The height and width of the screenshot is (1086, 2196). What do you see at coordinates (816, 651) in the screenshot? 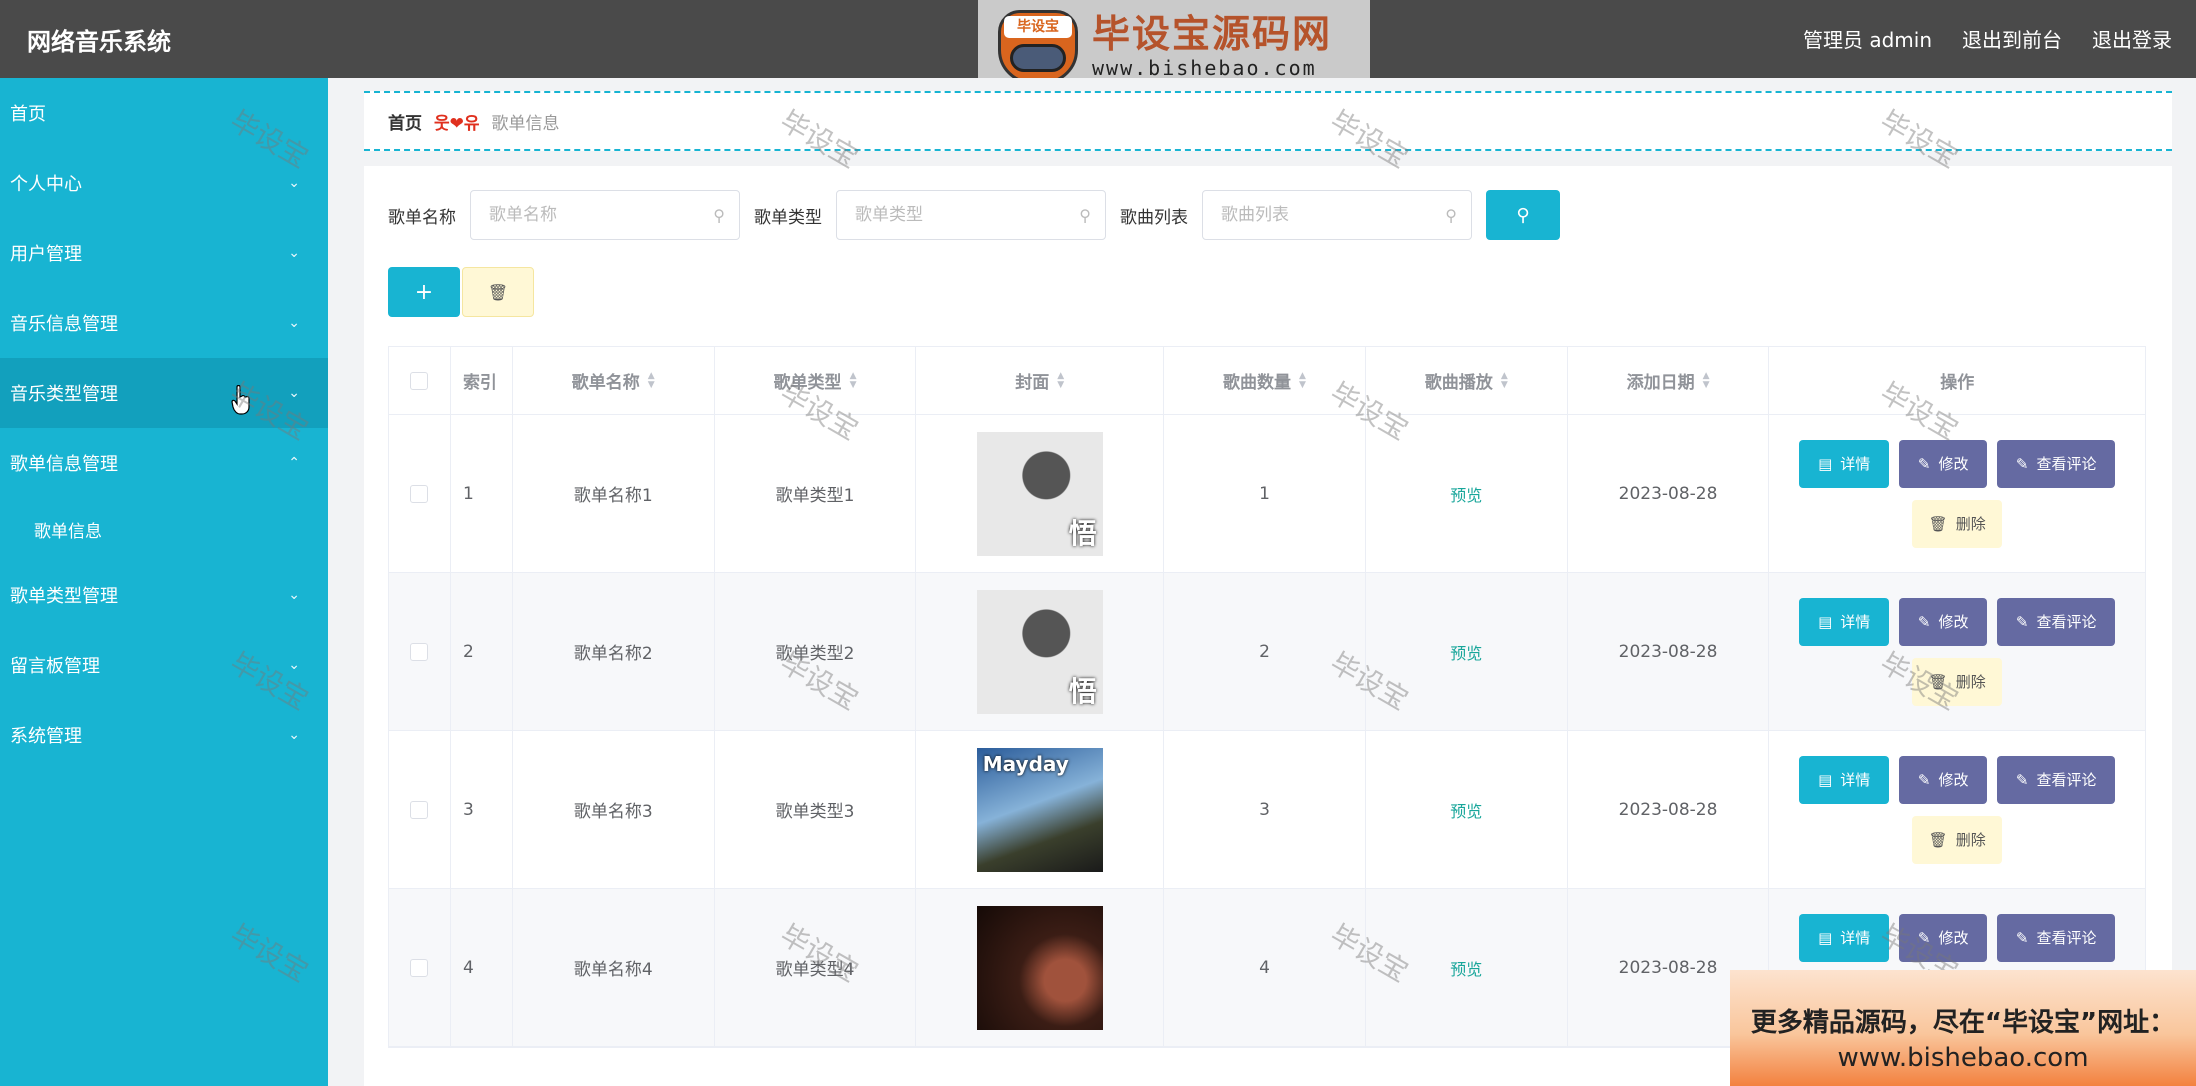
I see `cell-type: 歌单类型2` at bounding box center [816, 651].